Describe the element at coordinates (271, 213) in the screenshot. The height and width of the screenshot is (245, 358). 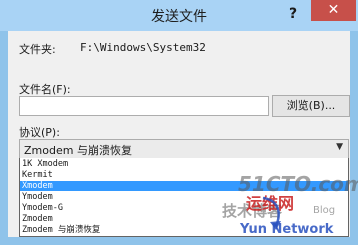
I see `watermark-arrow-icon` at that location.